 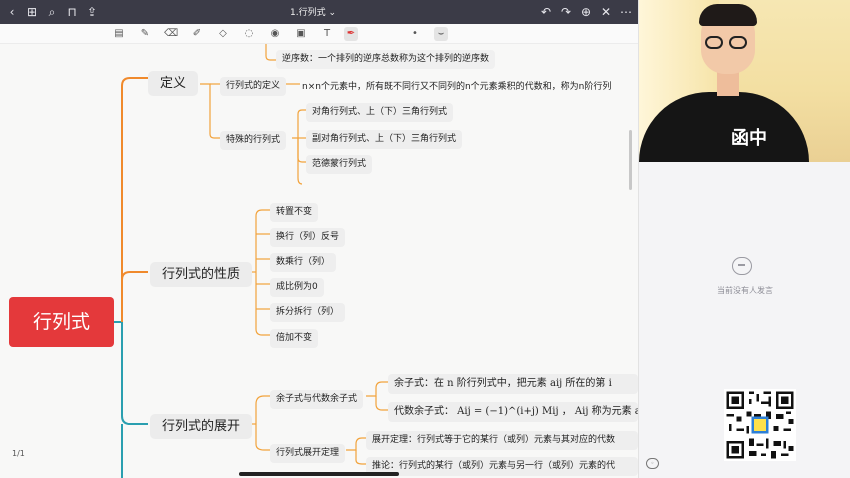 I want to click on page-indicator: 1/1, so click(x=18, y=453).